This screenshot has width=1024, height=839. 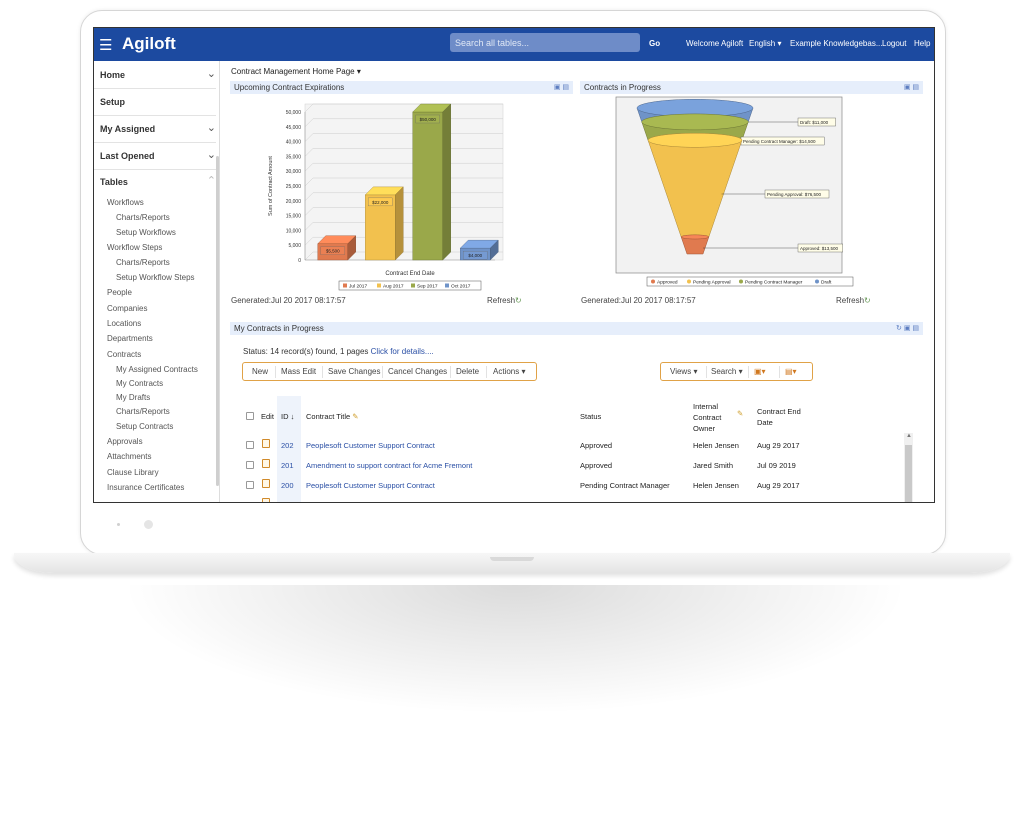 What do you see at coordinates (683, 371) in the screenshot?
I see `views-button: Views ▾` at bounding box center [683, 371].